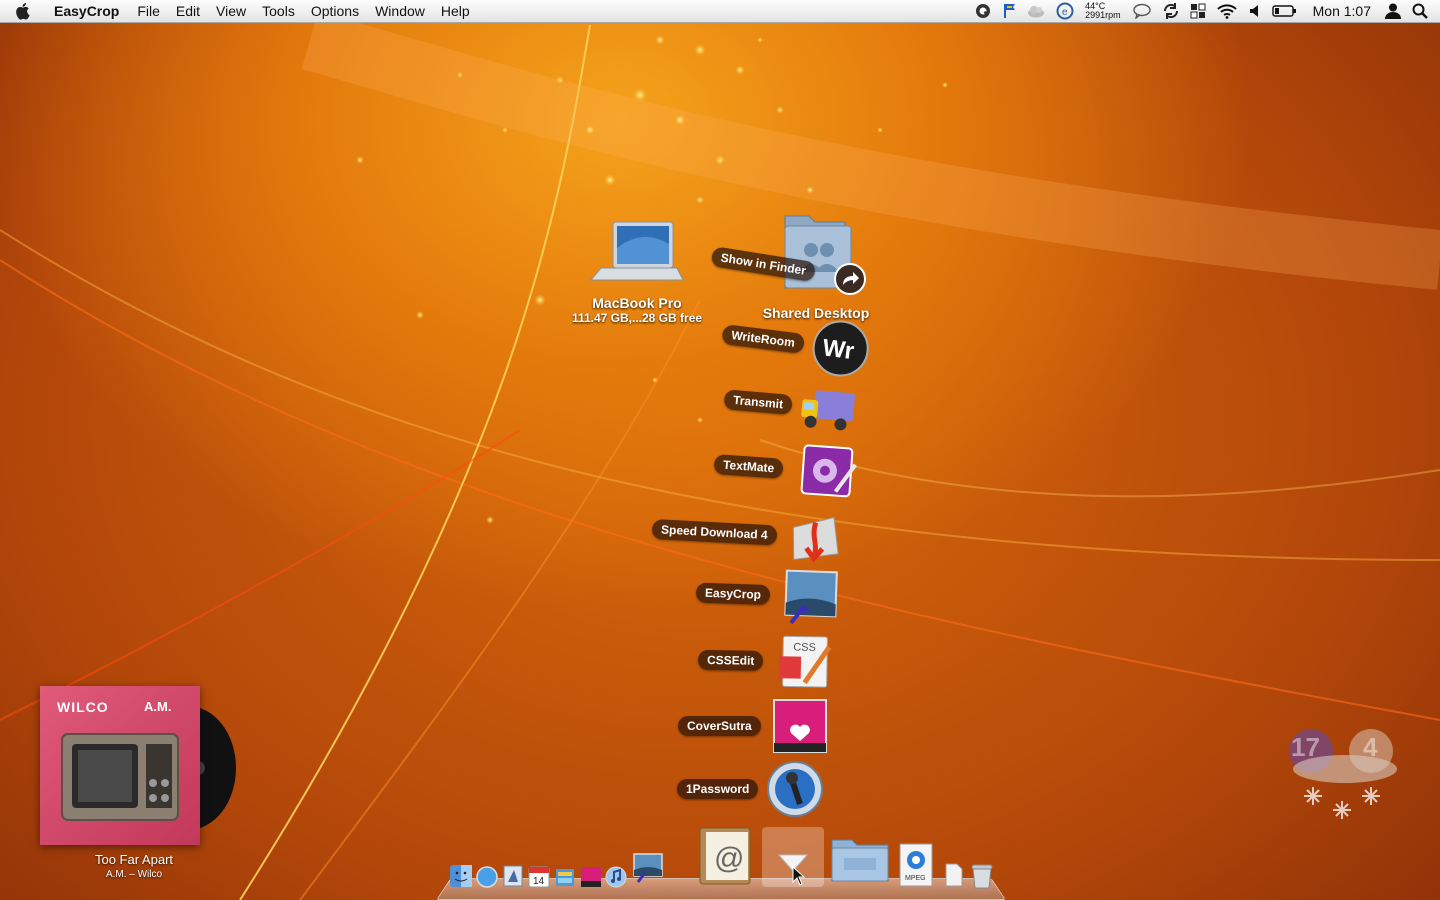 This screenshot has width=1440, height=900. Describe the element at coordinates (804, 647) in the screenshot. I see `svg-text: CSS` at that location.